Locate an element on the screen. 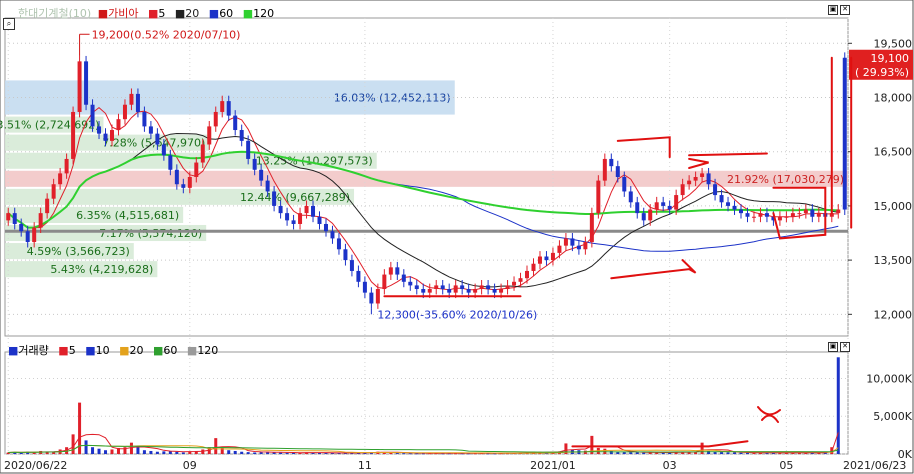 The image size is (914, 474). close-icon: ✕ is located at coordinates (845, 10).